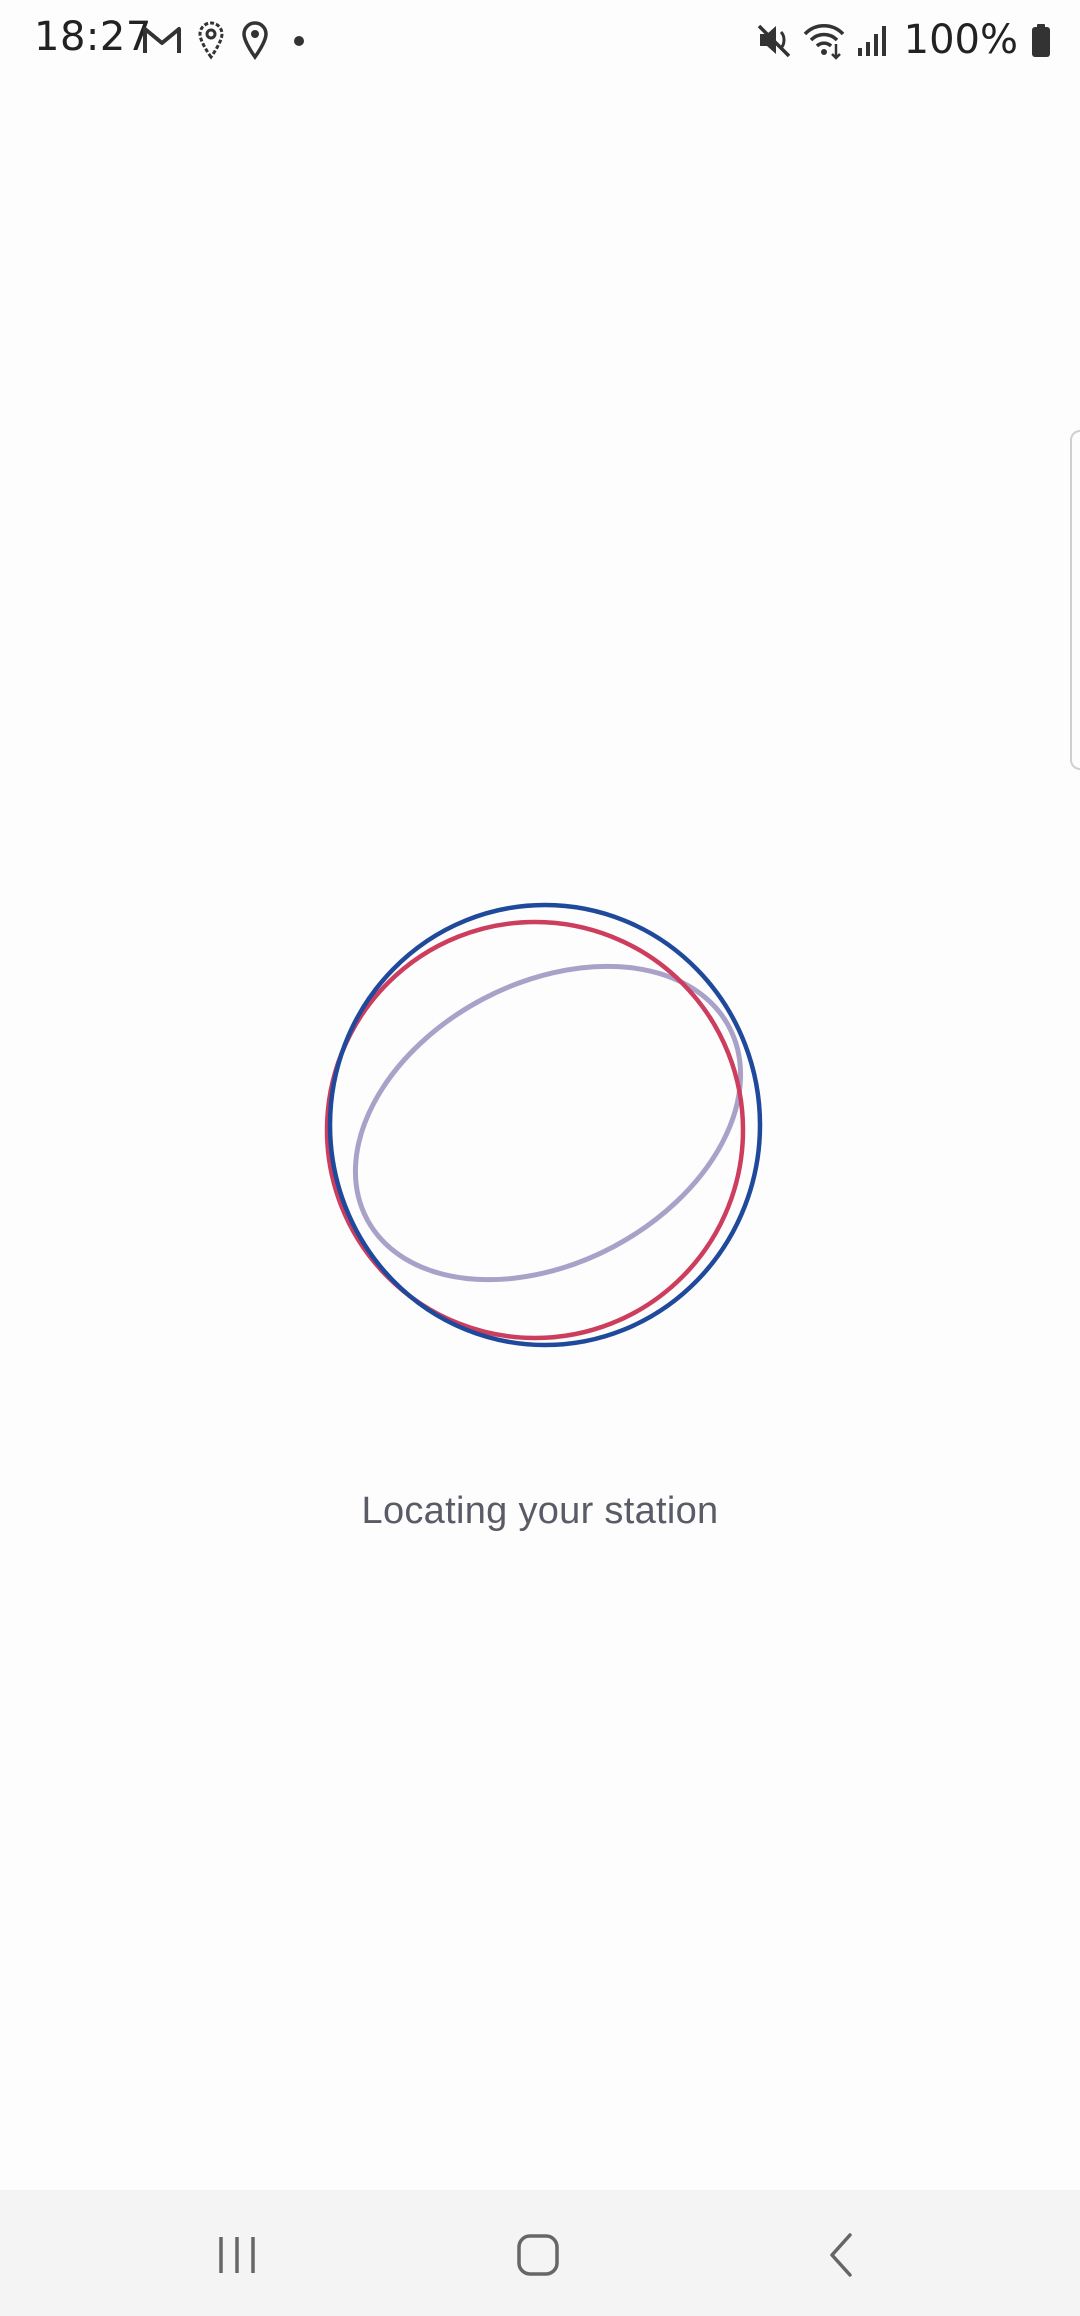 Image resolution: width=1080 pixels, height=2316 pixels. What do you see at coordinates (540, 41) in the screenshot?
I see `status-bar: 18:27 100%` at bounding box center [540, 41].